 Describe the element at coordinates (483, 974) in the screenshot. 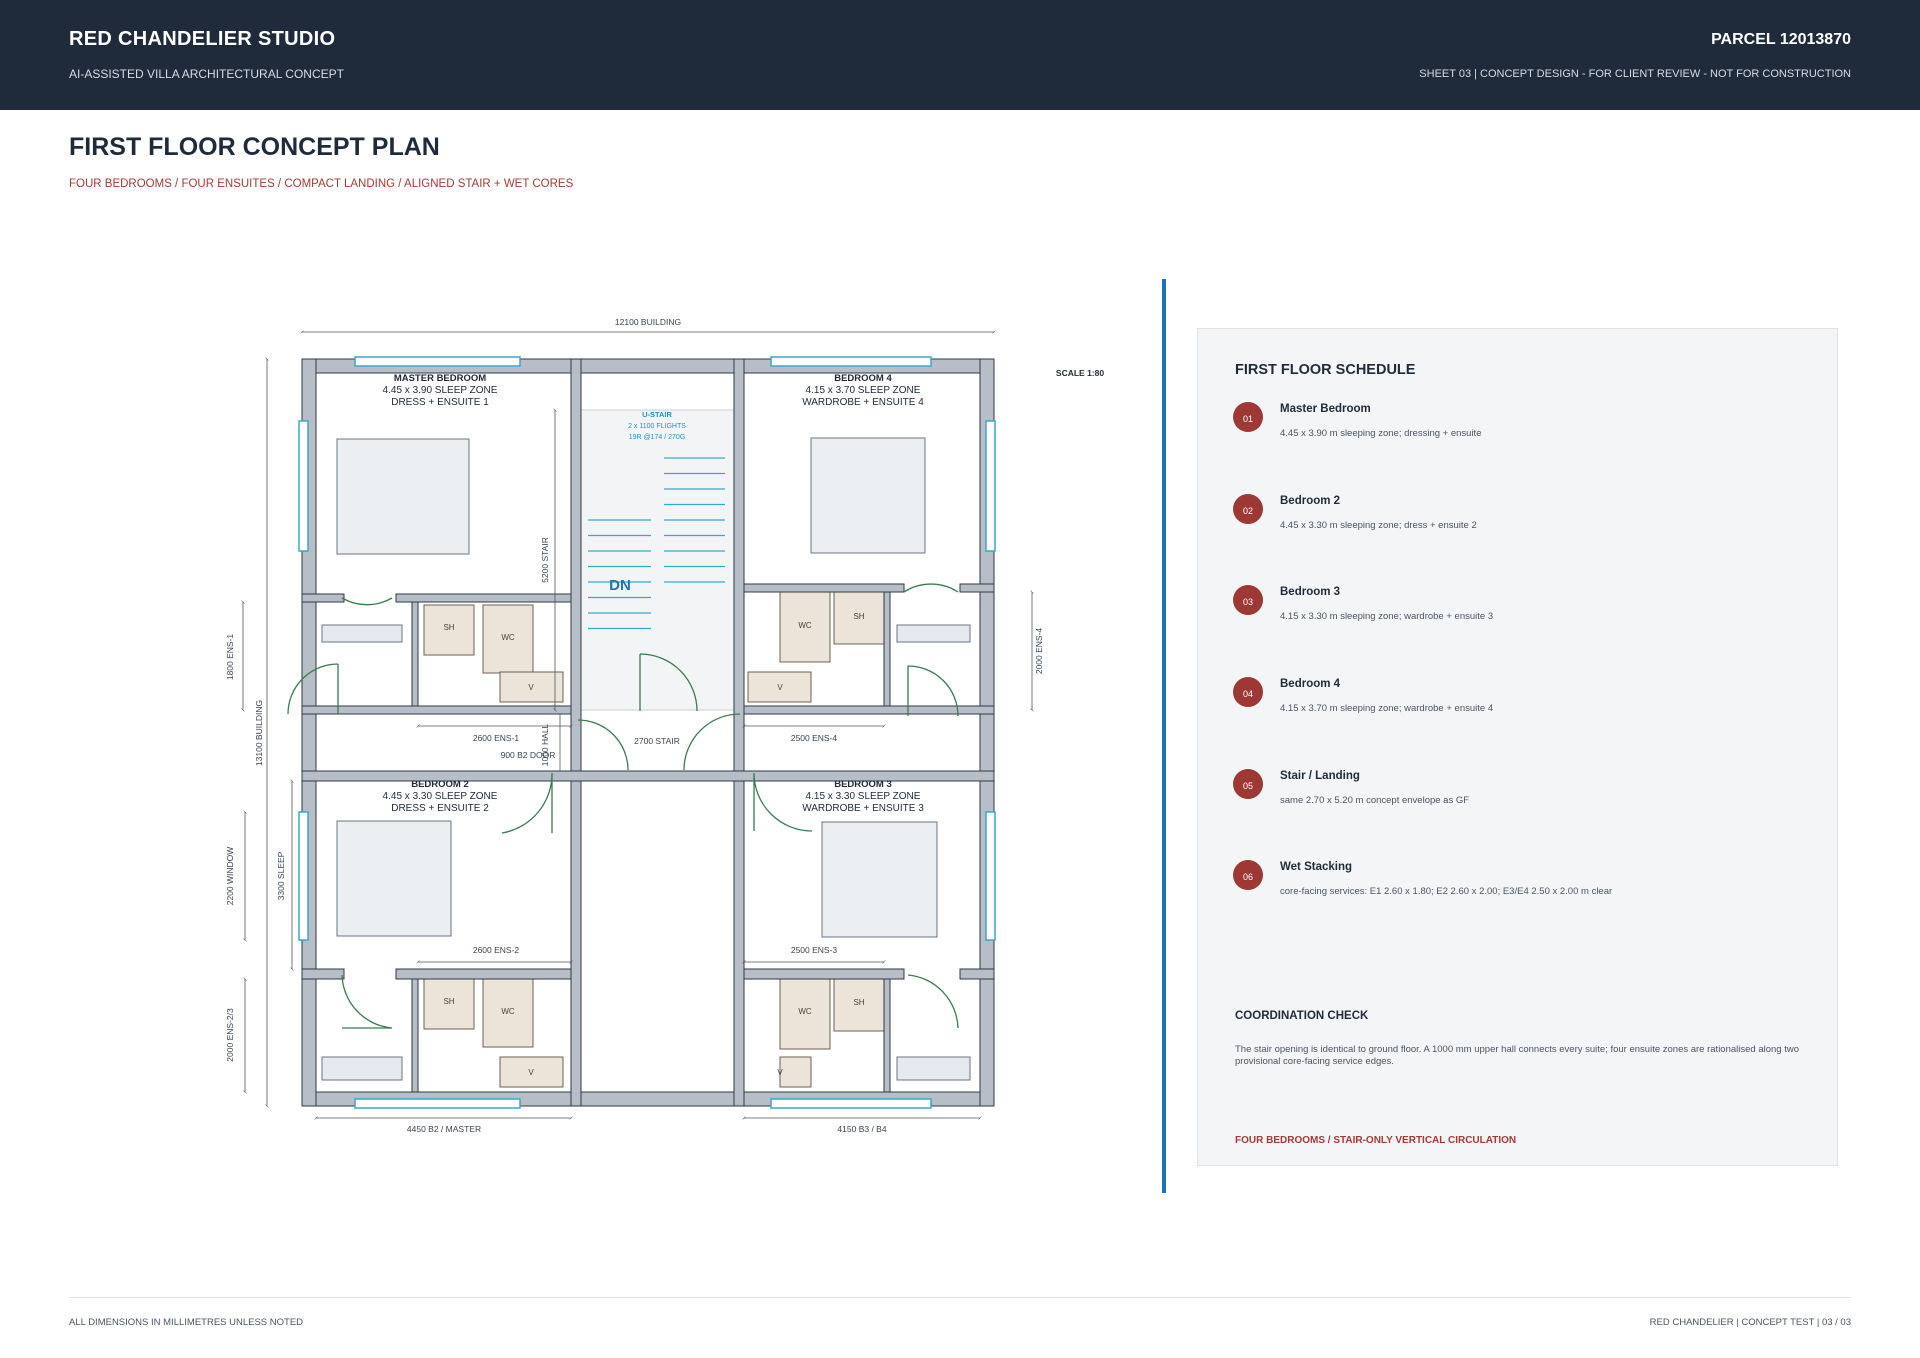

I see `wall-ens2-top-b` at that location.